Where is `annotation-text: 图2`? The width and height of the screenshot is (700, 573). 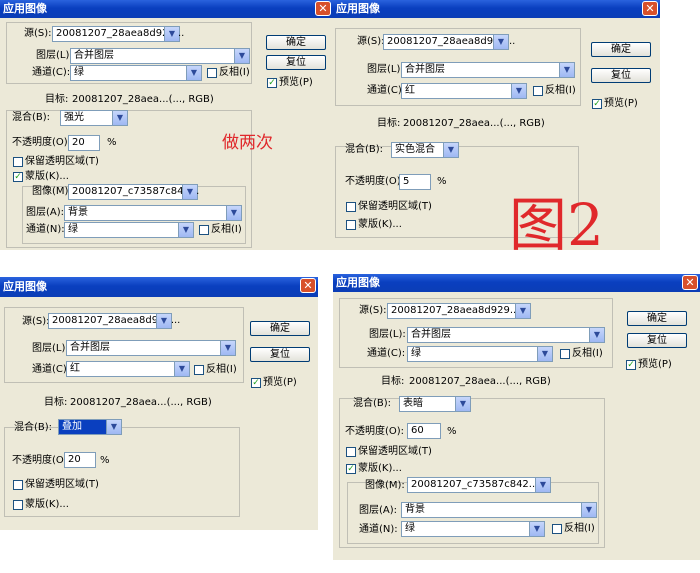 annotation-text: 图2 is located at coordinates (556, 220).